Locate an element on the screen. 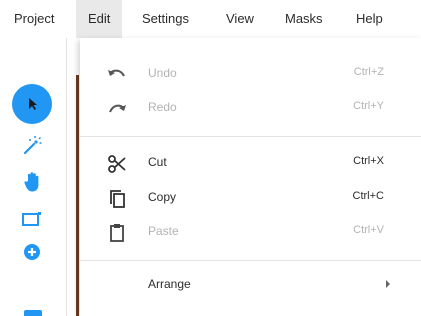 The image size is (421, 316). menu-item-shortcut: Ctrl+Z is located at coordinates (368, 72).